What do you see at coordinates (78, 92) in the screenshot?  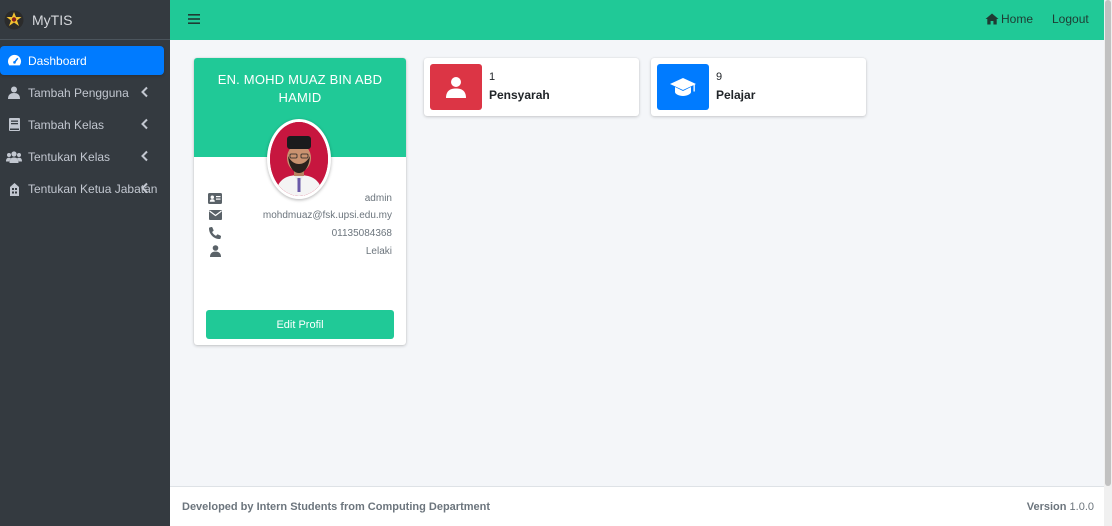 I see `sidebar-item-label: Tambah Pengguna` at bounding box center [78, 92].